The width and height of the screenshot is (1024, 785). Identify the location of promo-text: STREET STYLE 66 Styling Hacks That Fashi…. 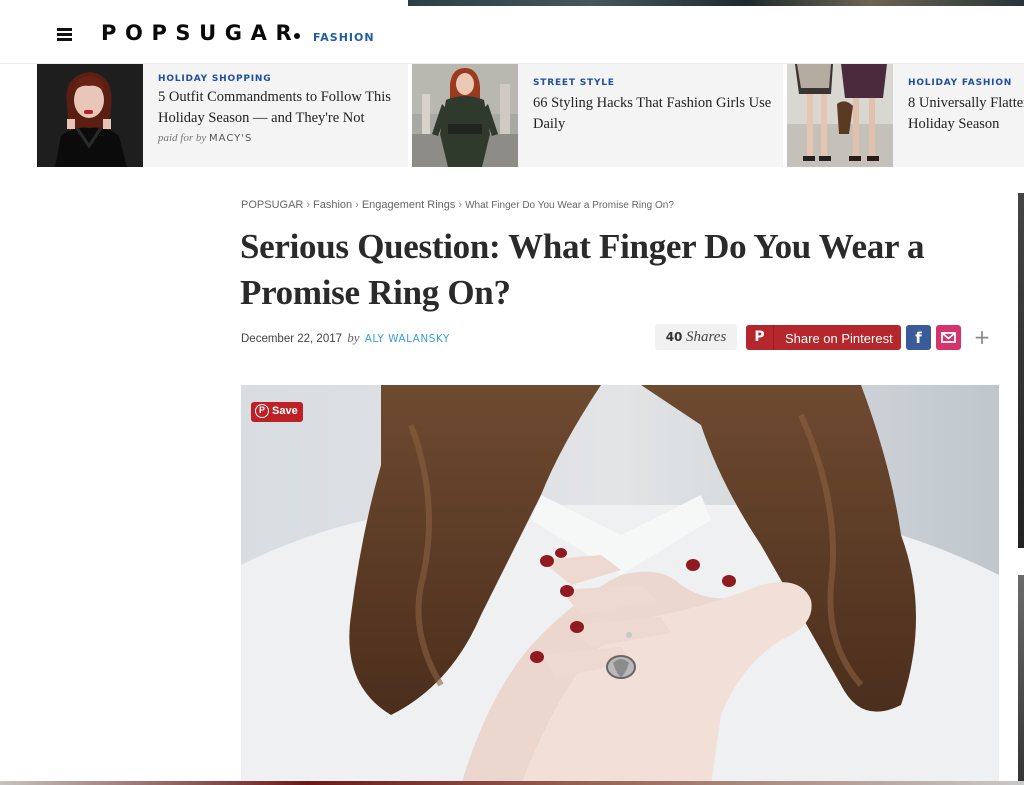
(658, 106).